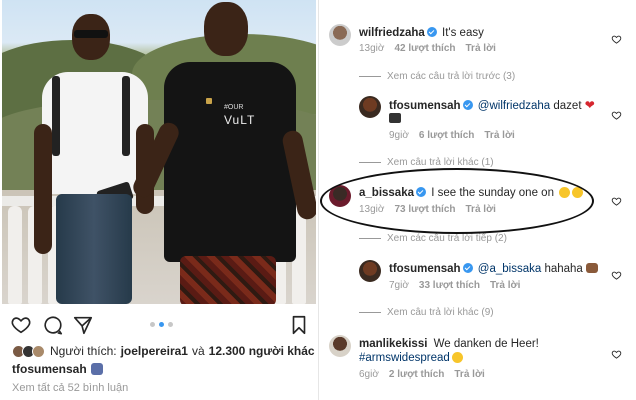 This screenshot has height=400, width=636. I want to click on comment-time: 7giờ, so click(399, 285).